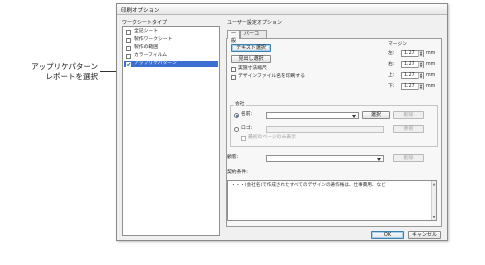 This screenshot has height=265, width=485. What do you see at coordinates (254, 23) in the screenshot?
I see `user-options-label: ユーザー設定オプション` at bounding box center [254, 23].